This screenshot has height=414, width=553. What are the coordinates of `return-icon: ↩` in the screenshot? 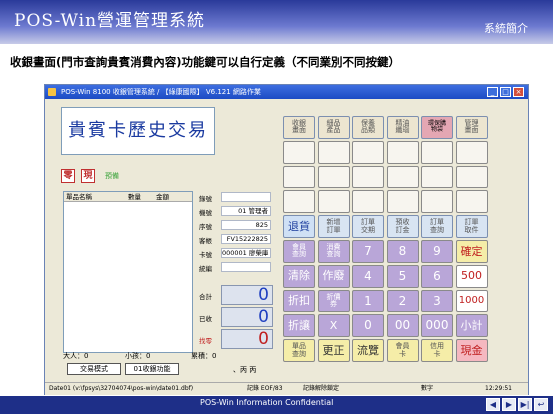 It's located at (541, 404).